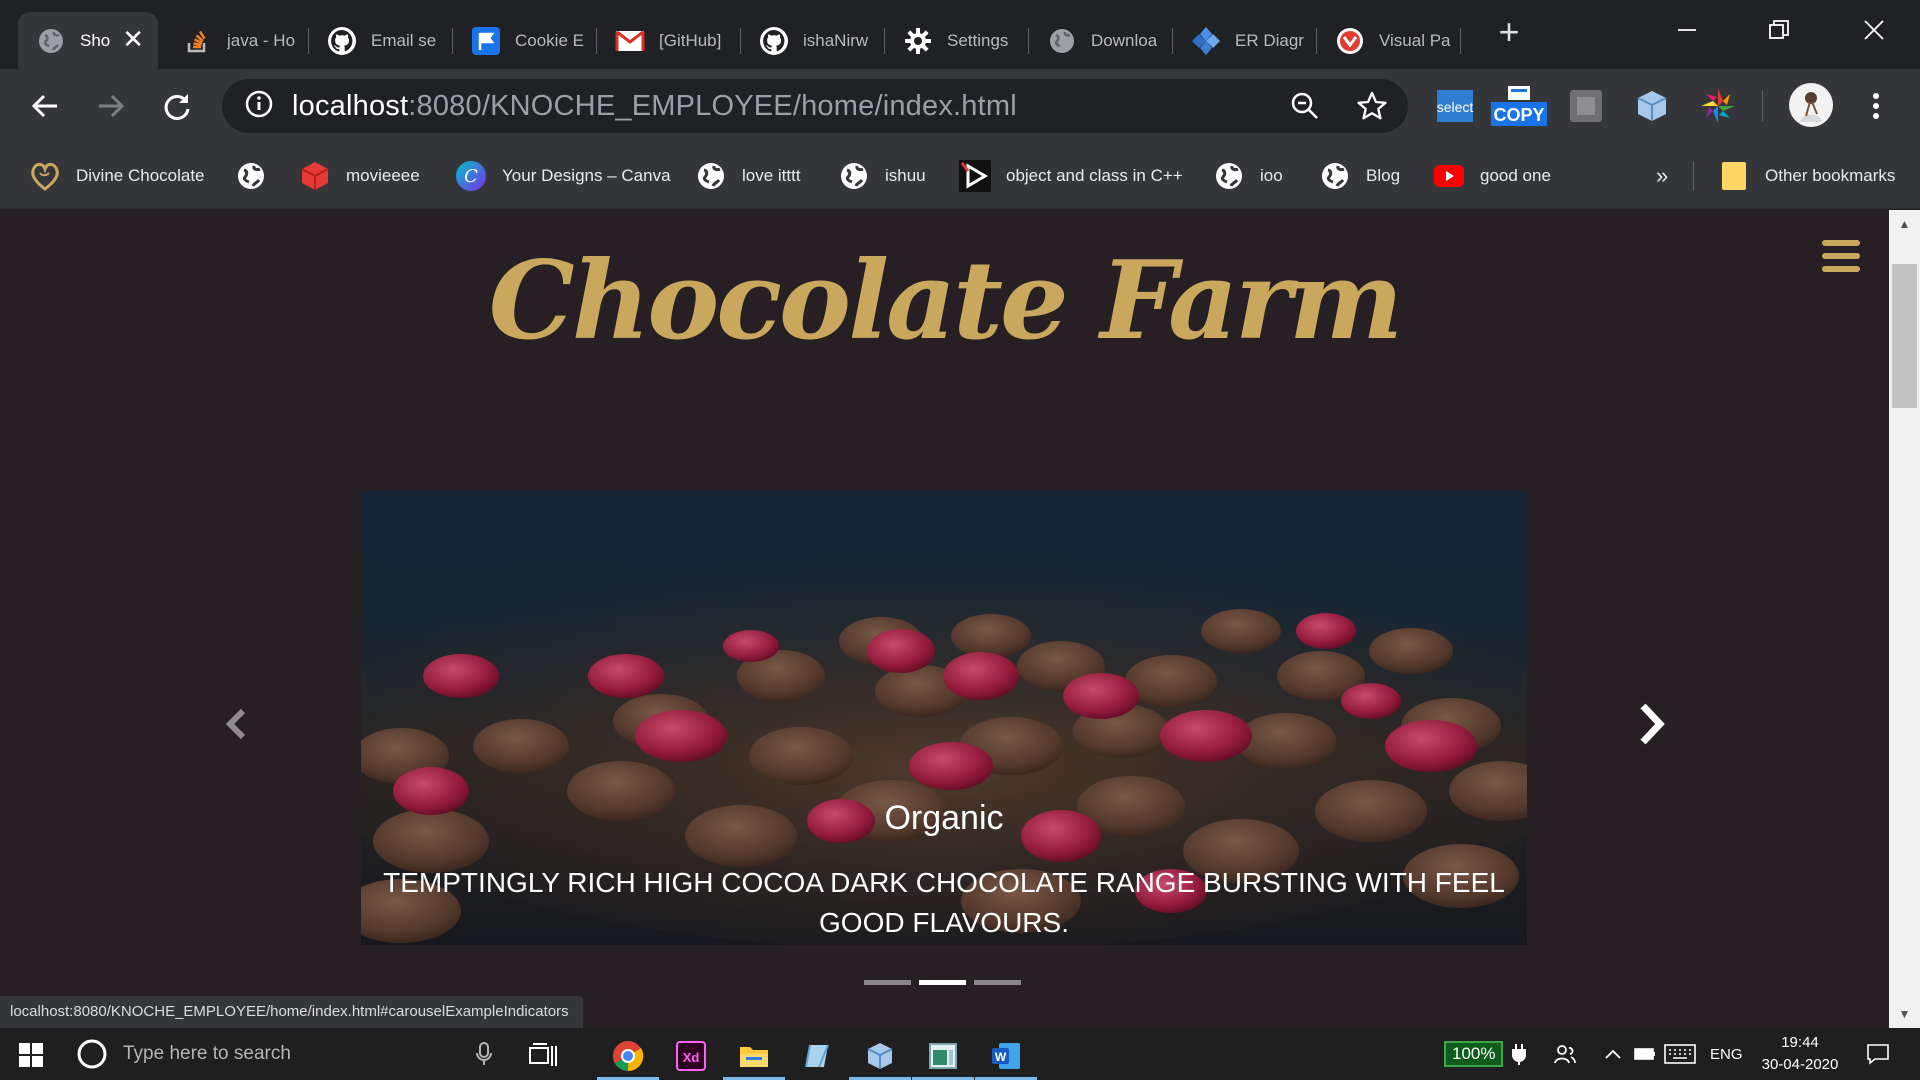  Describe the element at coordinates (315, 176) in the screenshot. I see `red-cube-icon` at that location.